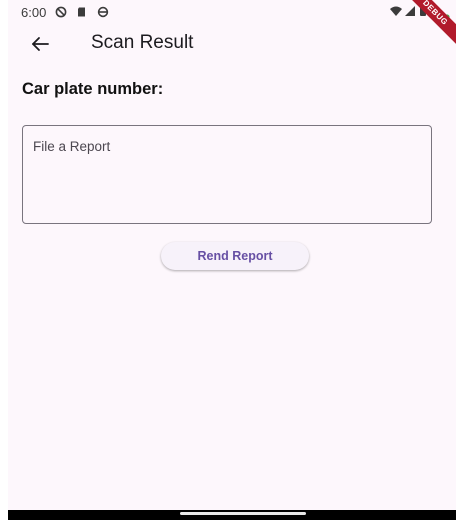  Describe the element at coordinates (93, 89) in the screenshot. I see `car-plate-heading: Car plate number:` at that location.